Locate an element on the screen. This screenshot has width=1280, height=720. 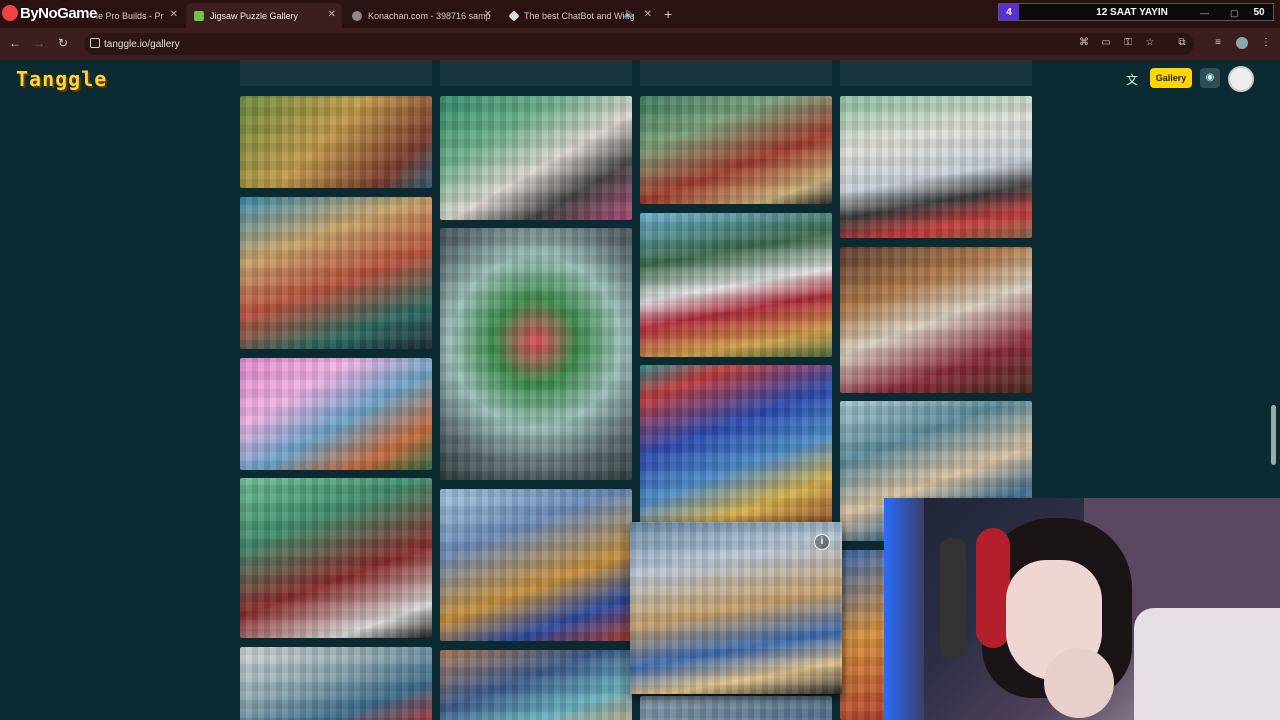
maximize-icon: ▢ is located at coordinates (1234, 13).